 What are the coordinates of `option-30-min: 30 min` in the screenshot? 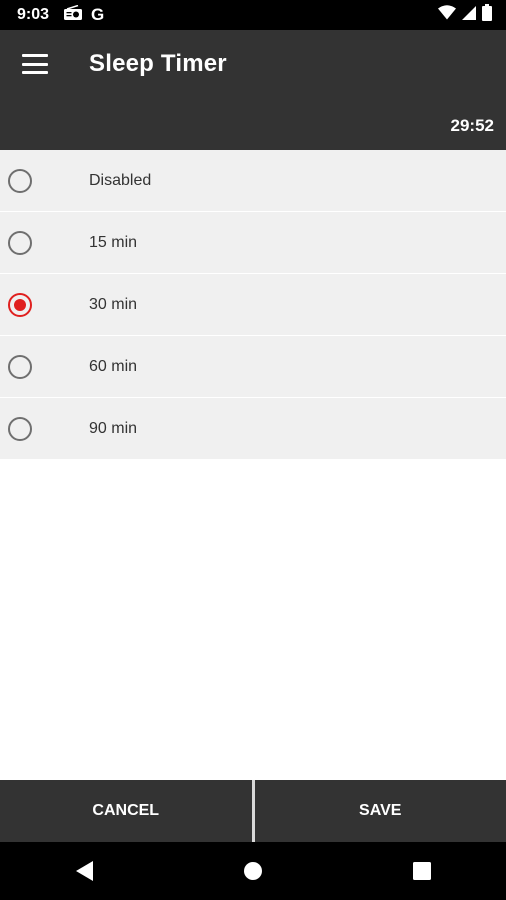 It's located at (253, 305).